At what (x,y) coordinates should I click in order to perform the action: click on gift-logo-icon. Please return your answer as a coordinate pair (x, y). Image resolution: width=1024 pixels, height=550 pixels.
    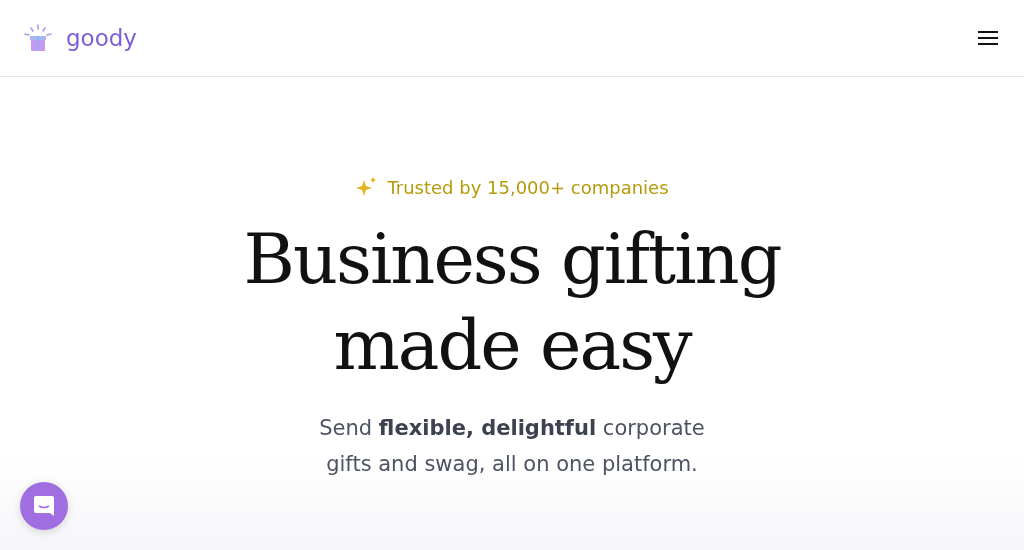
    Looking at the image, I should click on (38, 38).